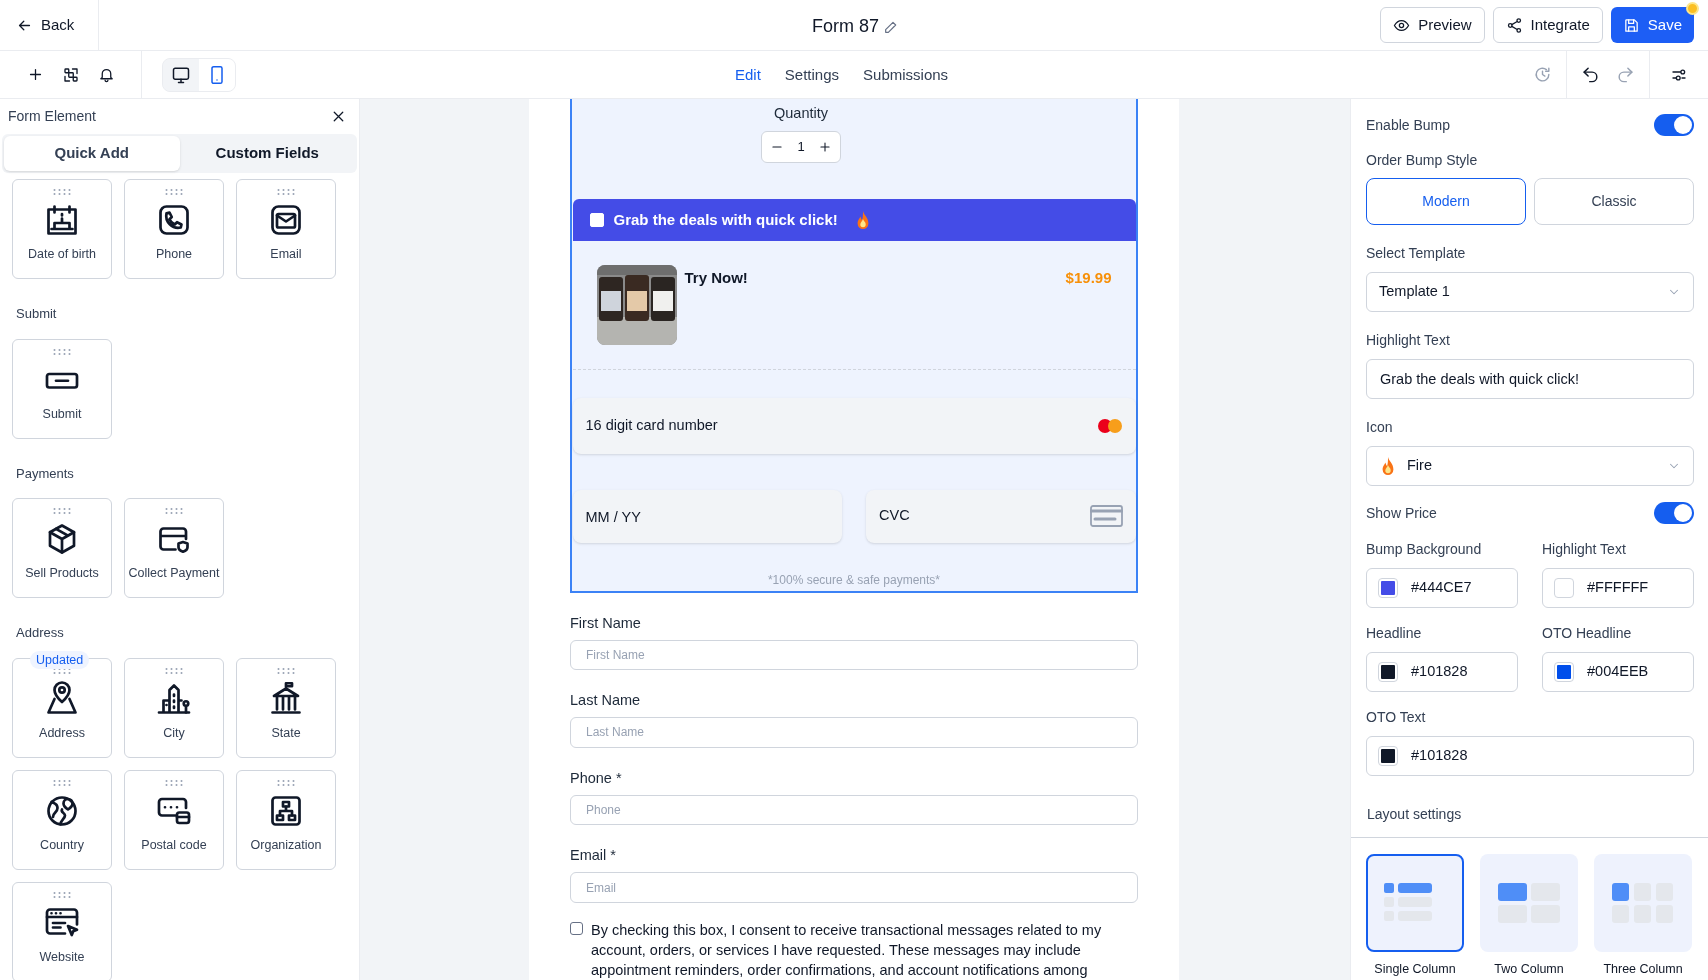 The height and width of the screenshot is (980, 1708). Describe the element at coordinates (716, 277) in the screenshot. I see `product-title: Try Now!` at that location.